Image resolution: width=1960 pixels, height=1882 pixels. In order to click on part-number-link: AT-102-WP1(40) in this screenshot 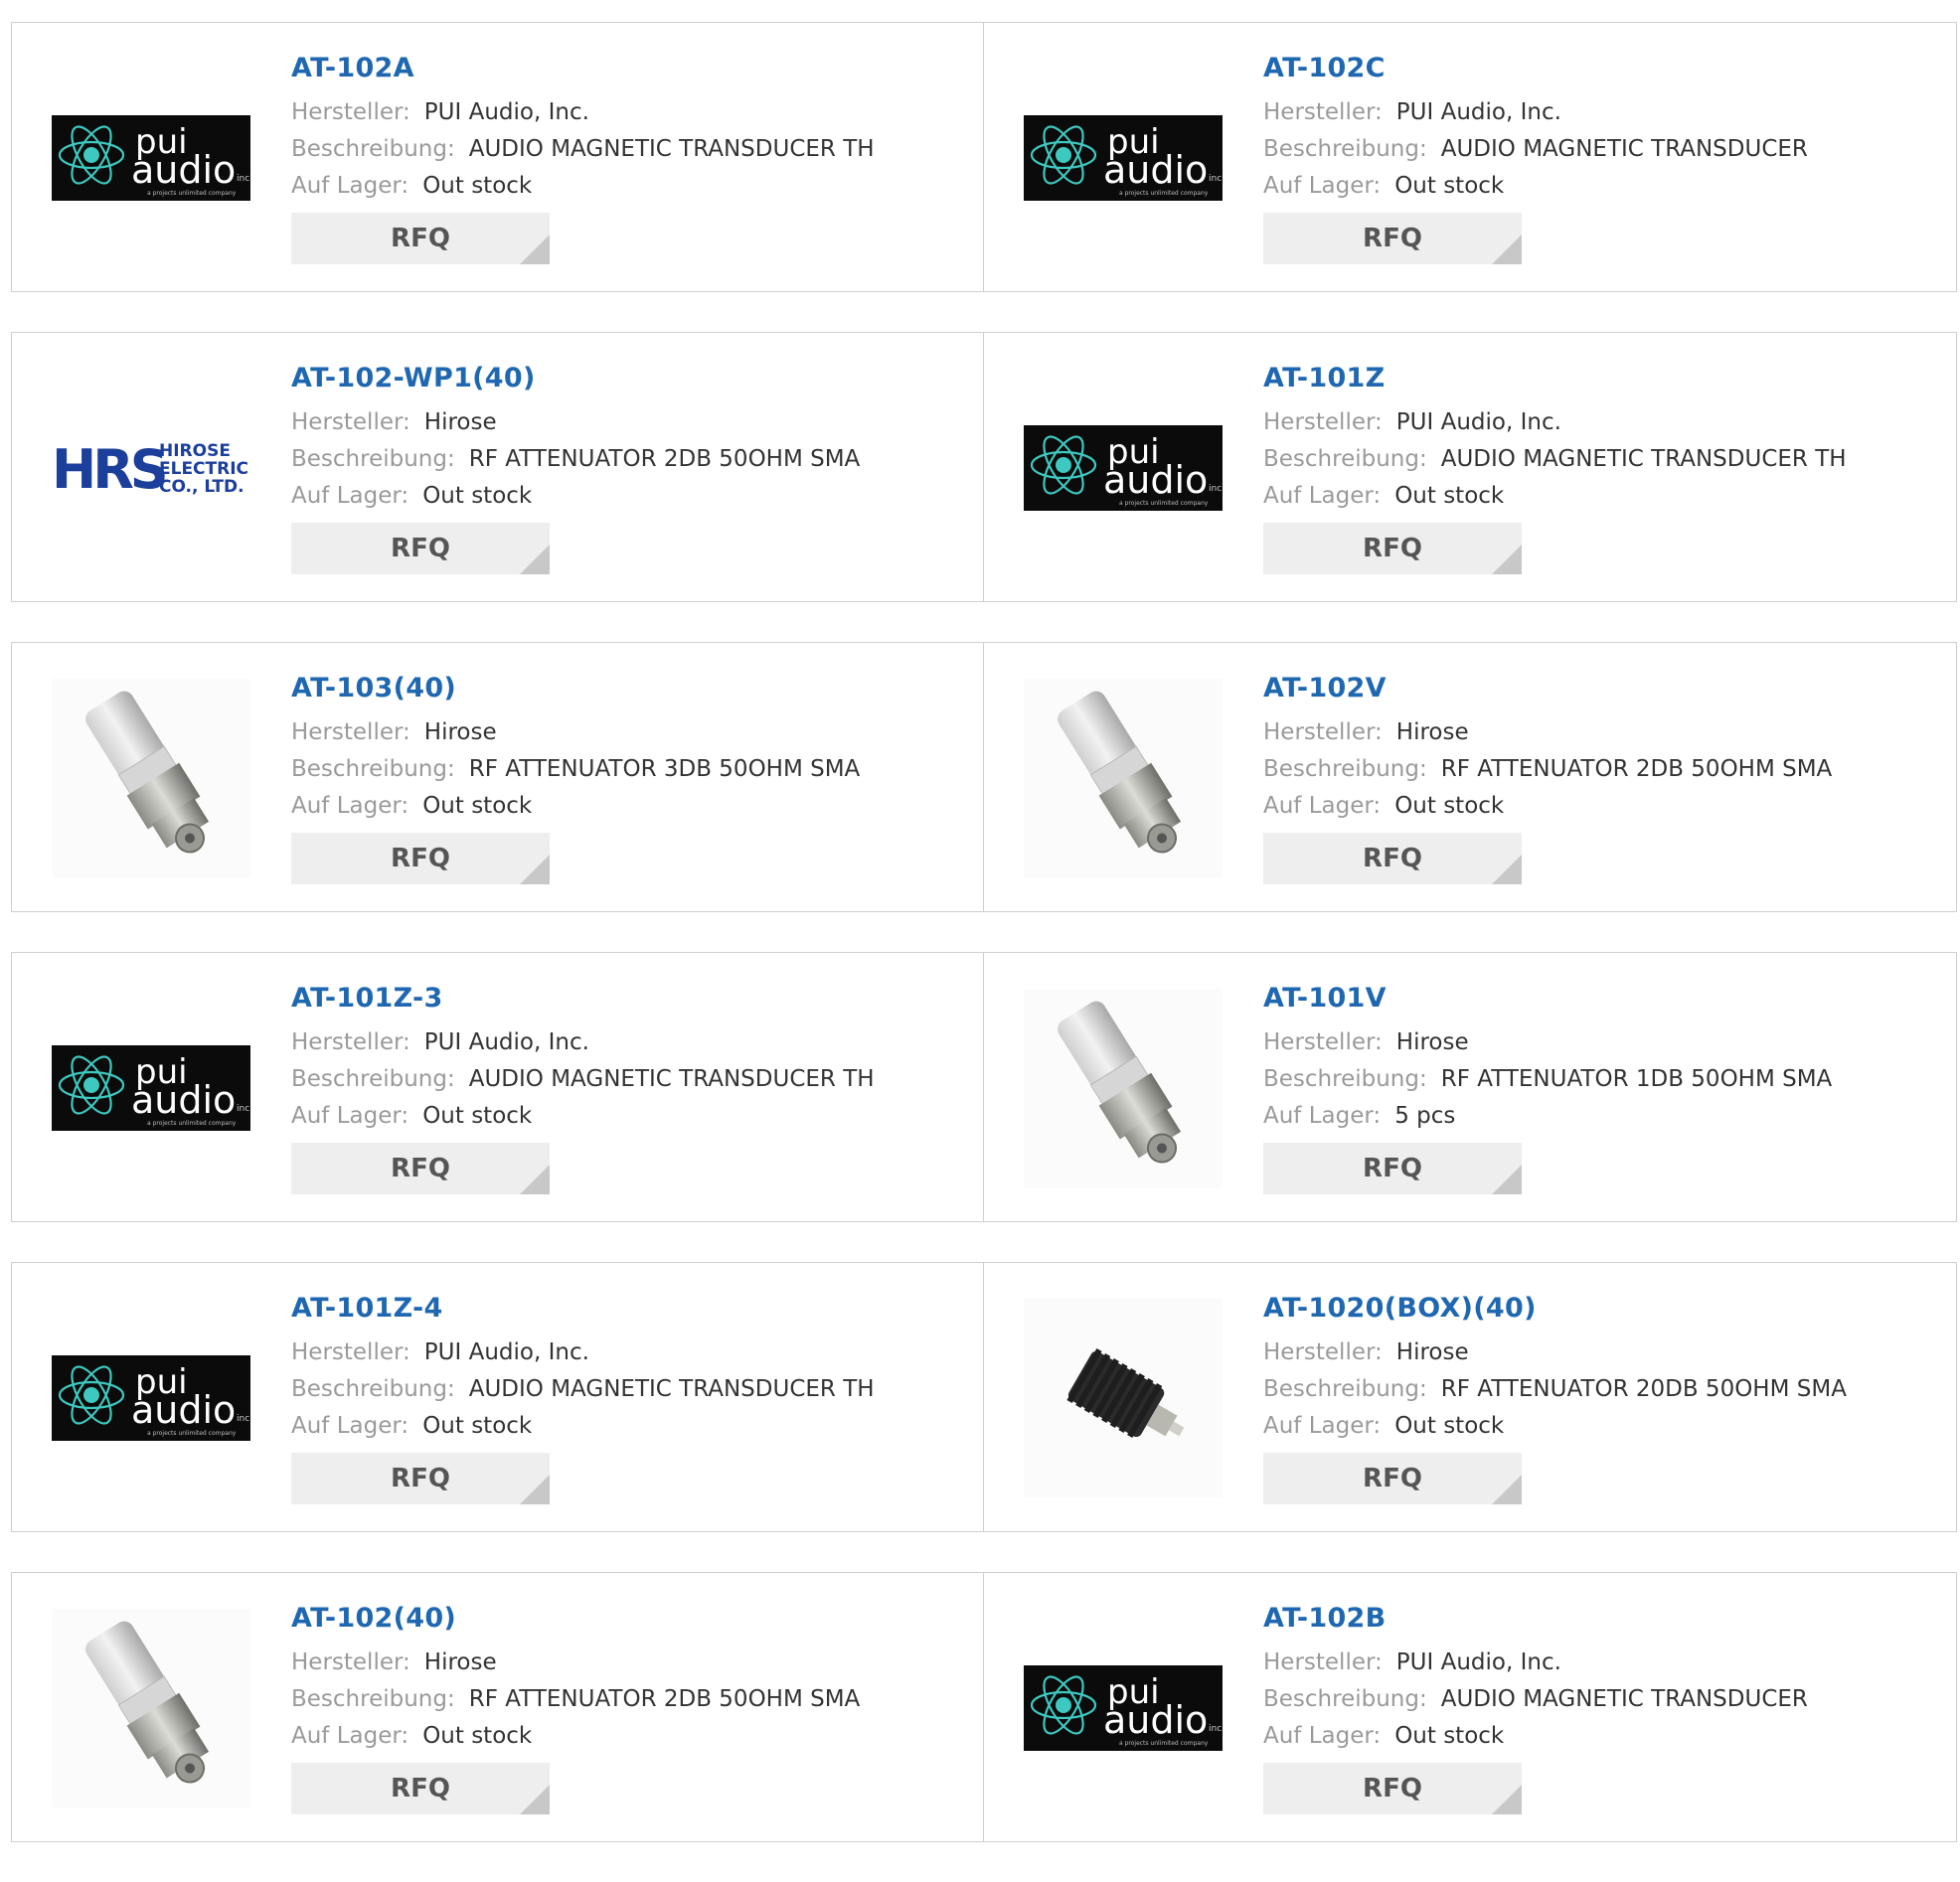, I will do `click(632, 378)`.